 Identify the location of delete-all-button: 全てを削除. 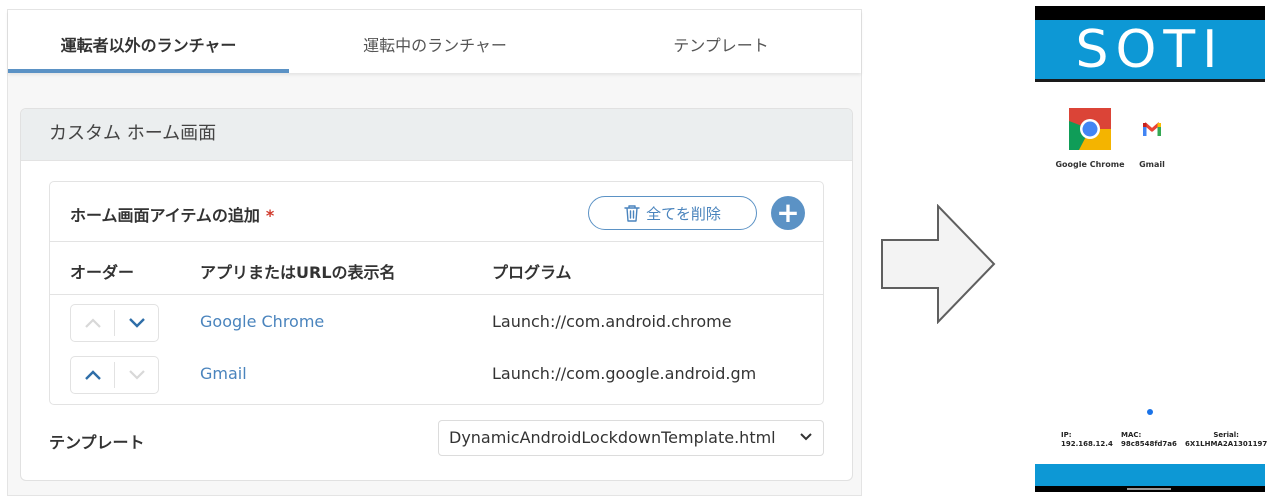
(672, 213).